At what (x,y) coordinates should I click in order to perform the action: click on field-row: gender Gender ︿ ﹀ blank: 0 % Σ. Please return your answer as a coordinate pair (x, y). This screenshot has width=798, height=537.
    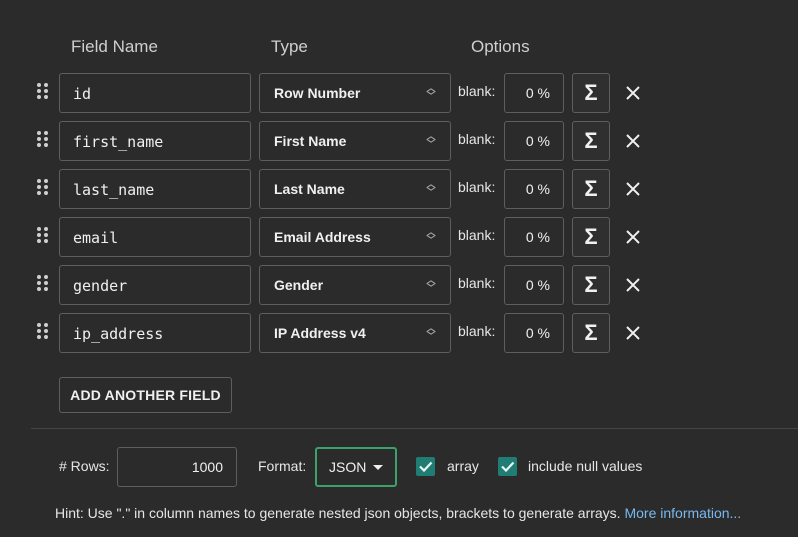
    Looking at the image, I should click on (399, 288).